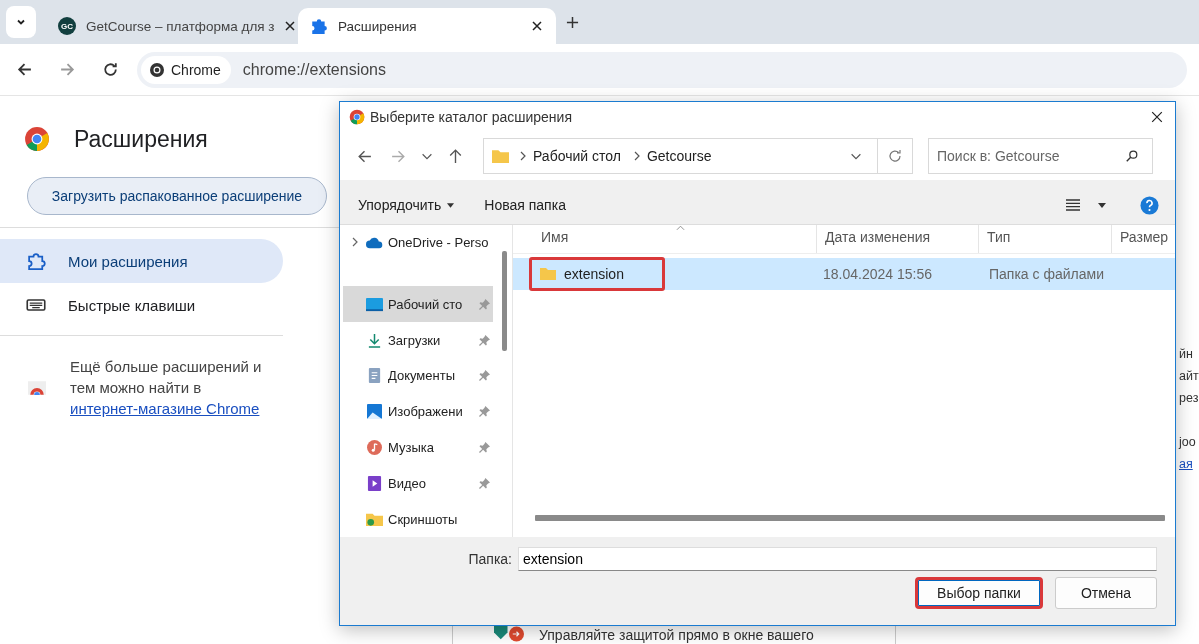 The image size is (1199, 644). I want to click on select-folder-button: Выбор папки, so click(979, 592).